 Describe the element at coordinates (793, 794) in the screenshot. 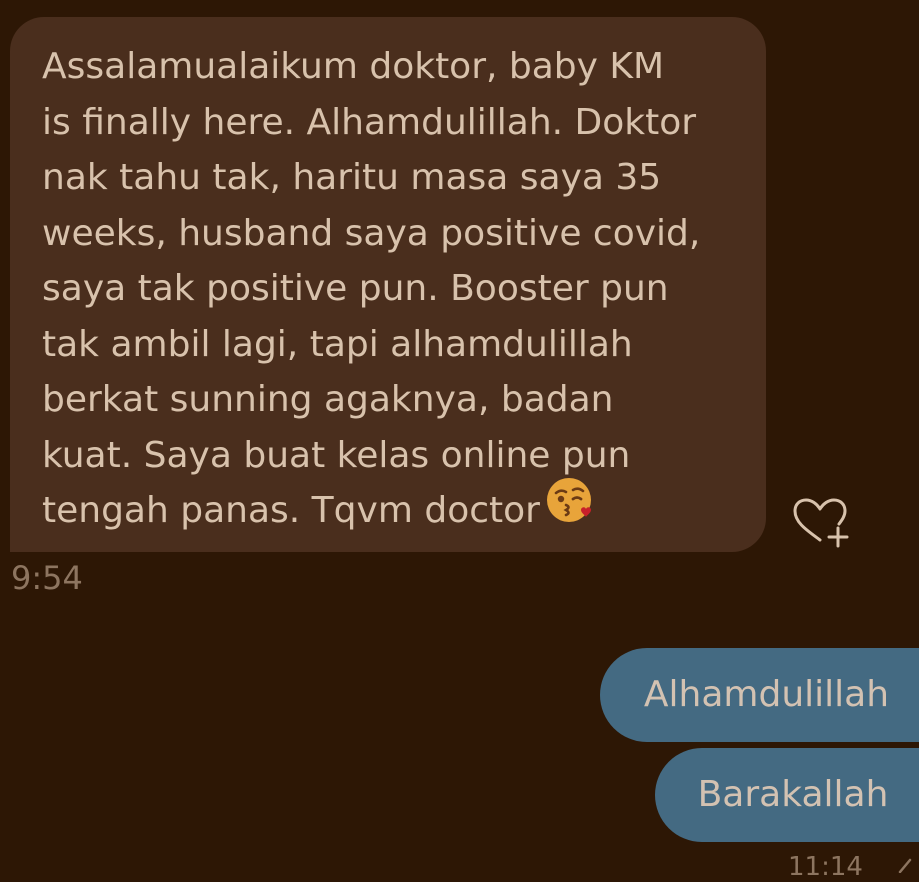

I see `outgoing-message-text: Barakallah` at that location.